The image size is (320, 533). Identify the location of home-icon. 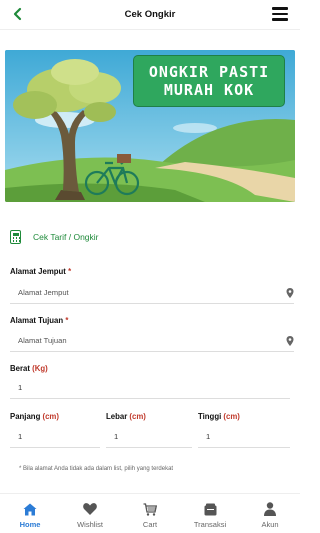
(30, 509).